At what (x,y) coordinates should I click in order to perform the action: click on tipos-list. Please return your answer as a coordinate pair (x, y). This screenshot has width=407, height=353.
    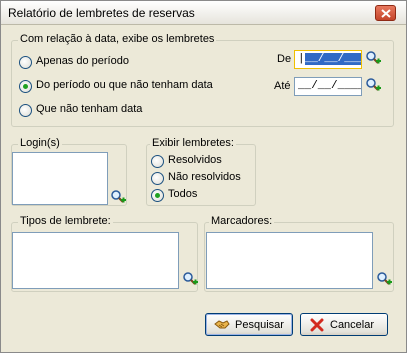
    Looking at the image, I should click on (95, 260).